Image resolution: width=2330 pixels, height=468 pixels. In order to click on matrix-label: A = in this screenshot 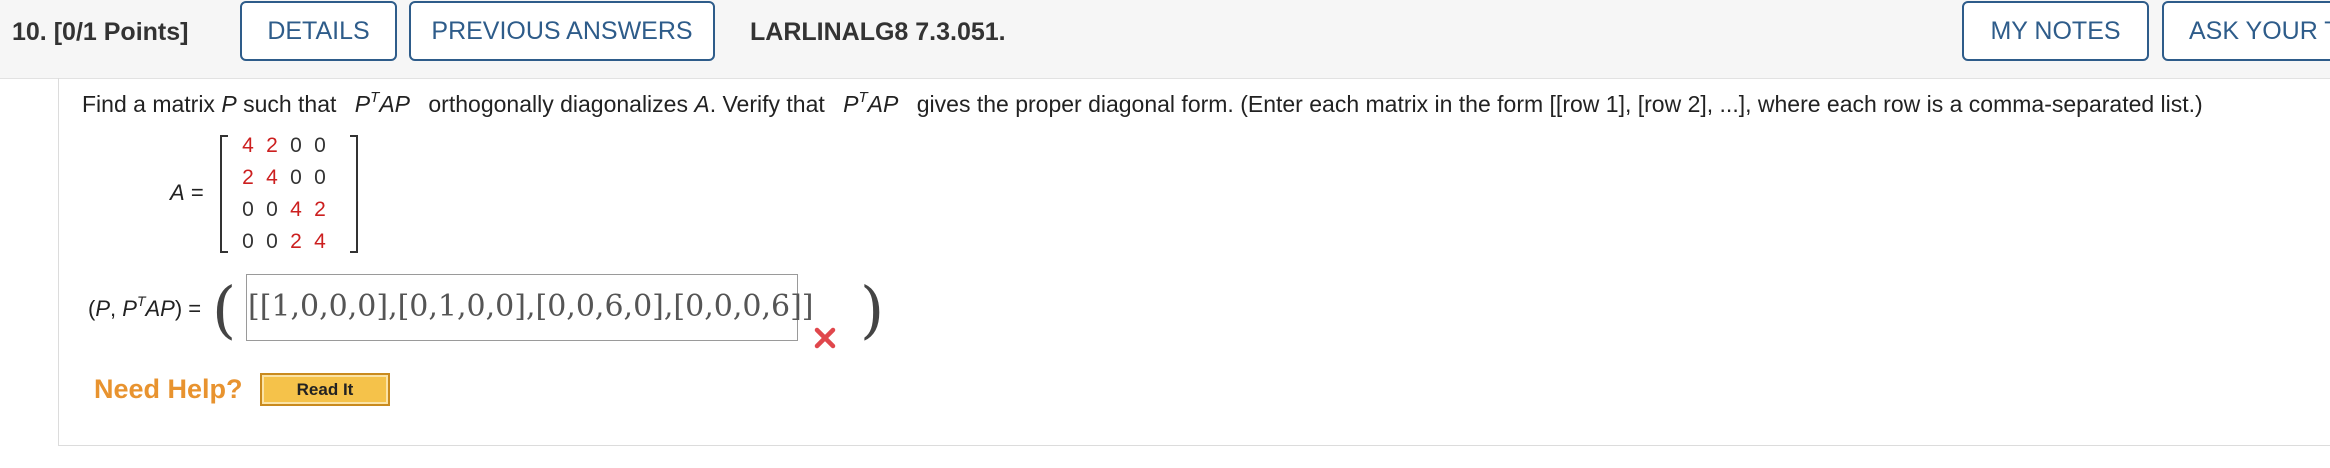, I will do `click(187, 193)`.